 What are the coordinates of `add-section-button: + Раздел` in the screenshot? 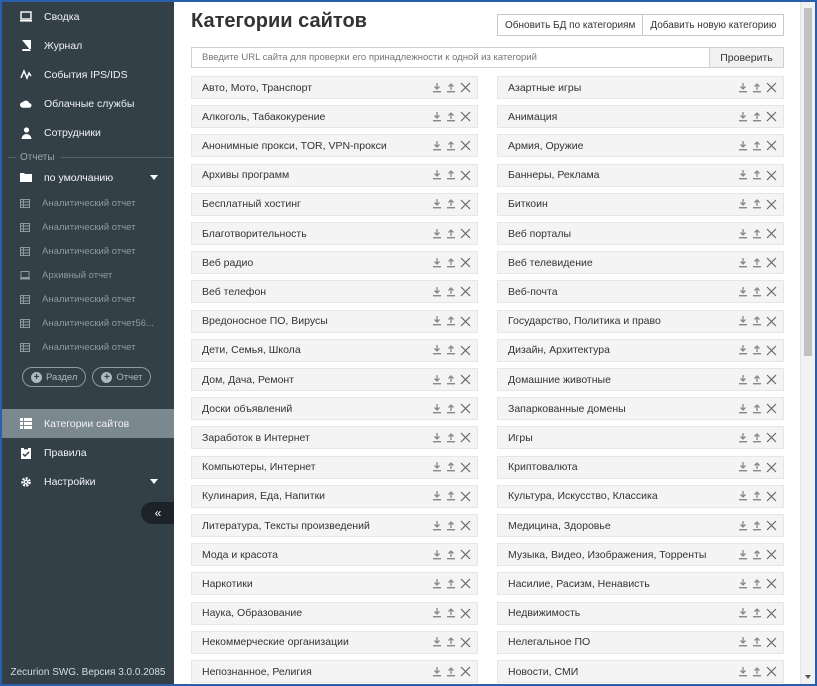 It's located at (54, 377).